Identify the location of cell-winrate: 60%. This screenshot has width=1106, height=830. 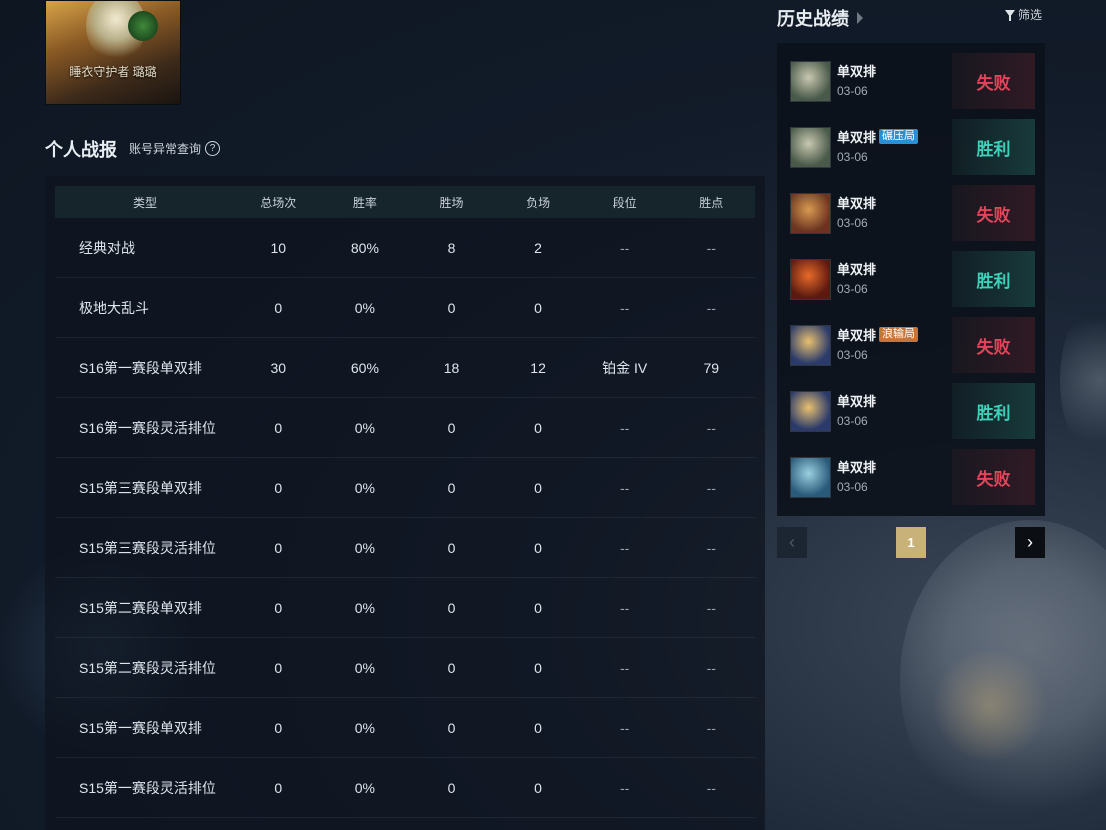
(364, 367).